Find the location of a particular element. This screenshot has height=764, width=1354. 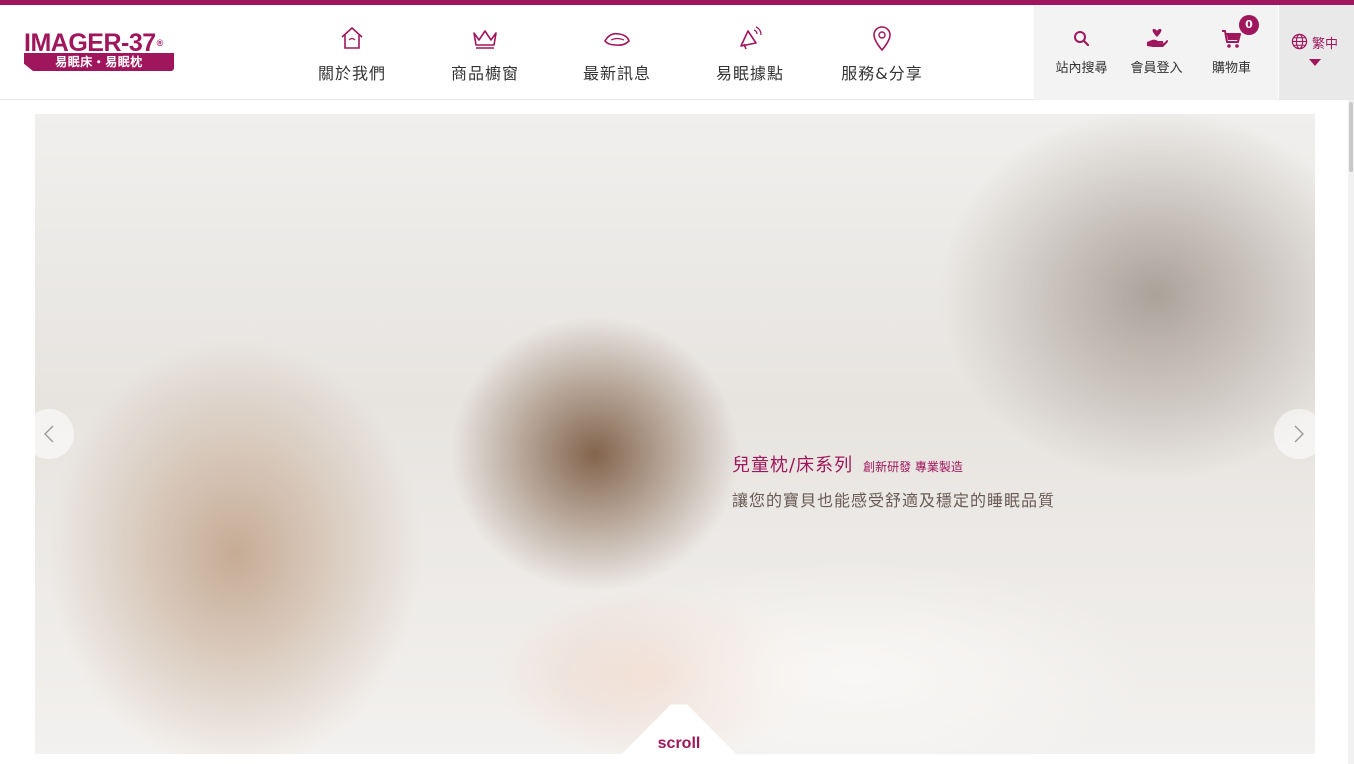

logo-subtitle: 易眠床・易眠枕 is located at coordinates (99, 62).